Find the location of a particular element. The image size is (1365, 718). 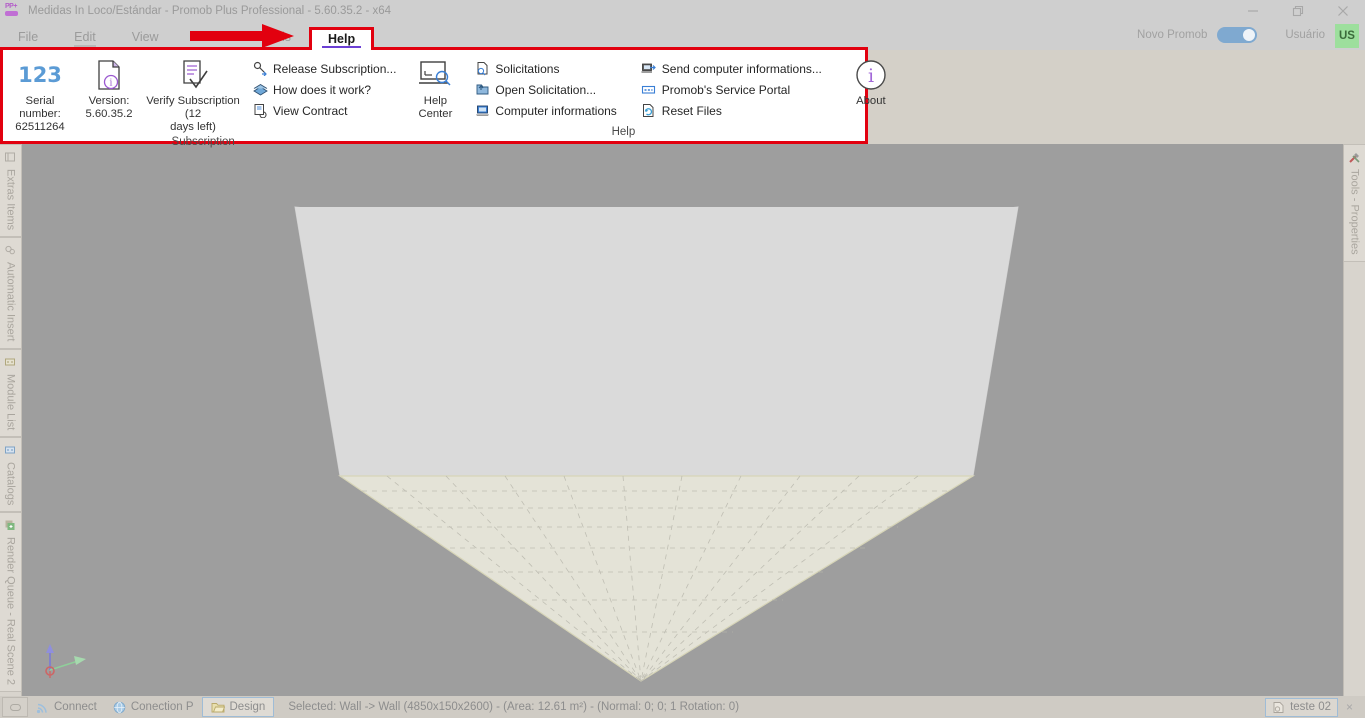

sidebar-item-extras-items: Extras Items is located at coordinates (11, 191).